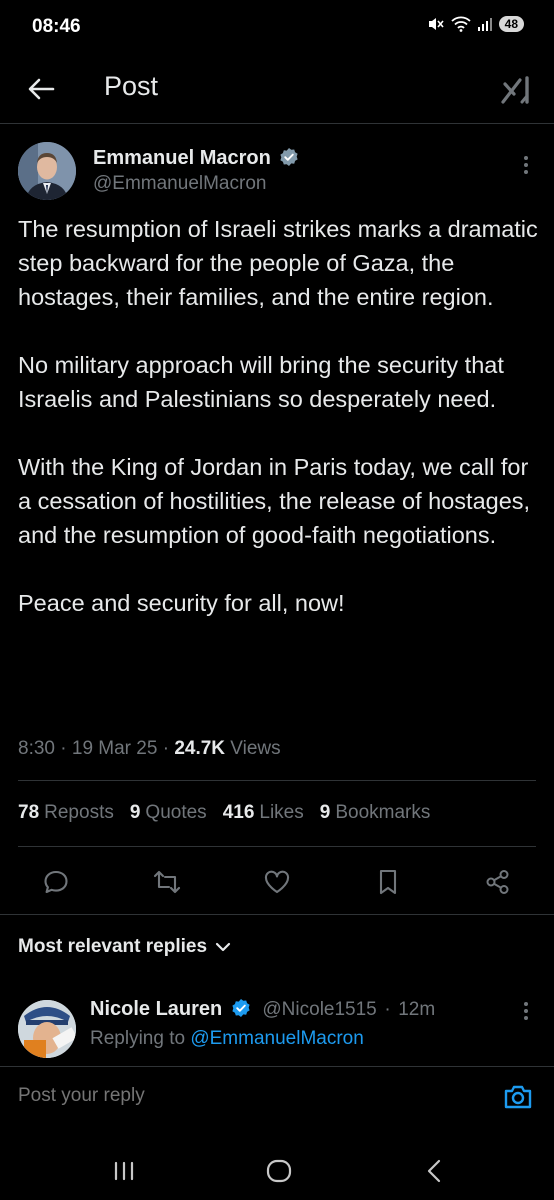 This screenshot has width=554, height=1200. Describe the element at coordinates (228, 1096) in the screenshot. I see `reply-input` at that location.